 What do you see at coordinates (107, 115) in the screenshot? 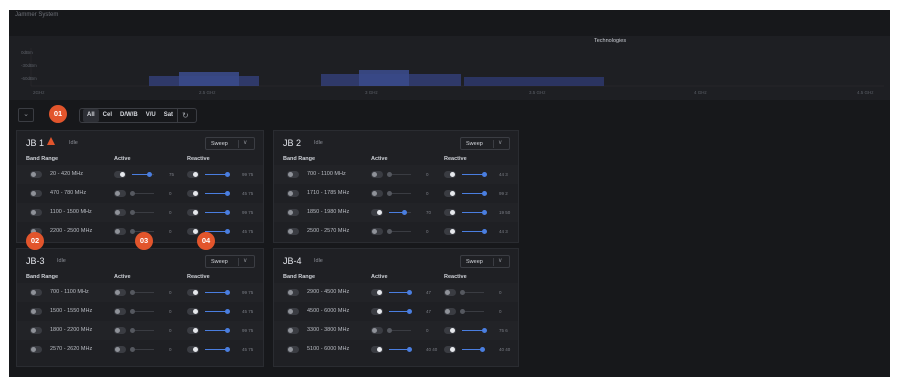
I see `filter-cel: Cel` at bounding box center [107, 115].